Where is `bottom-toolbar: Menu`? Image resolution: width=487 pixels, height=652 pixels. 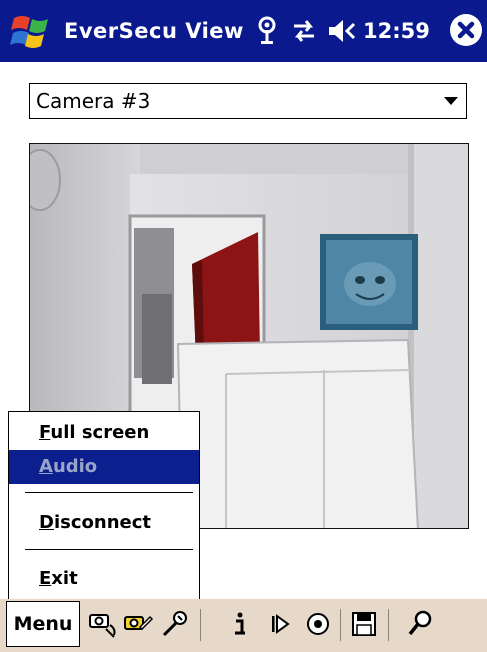 bottom-toolbar: Menu is located at coordinates (243, 625).